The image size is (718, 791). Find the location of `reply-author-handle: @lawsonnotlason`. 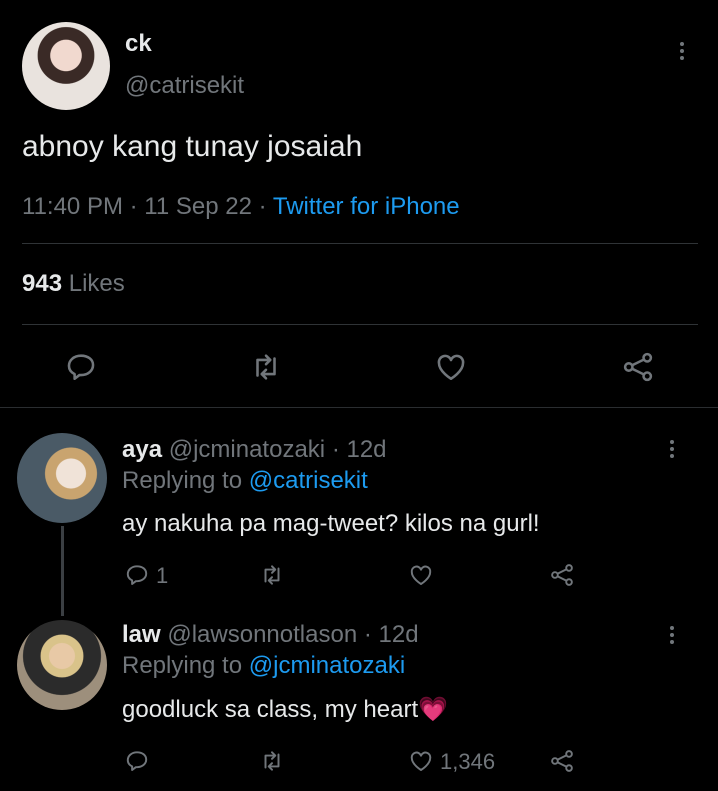

reply-author-handle: @lawsonnotlason is located at coordinates (262, 634).